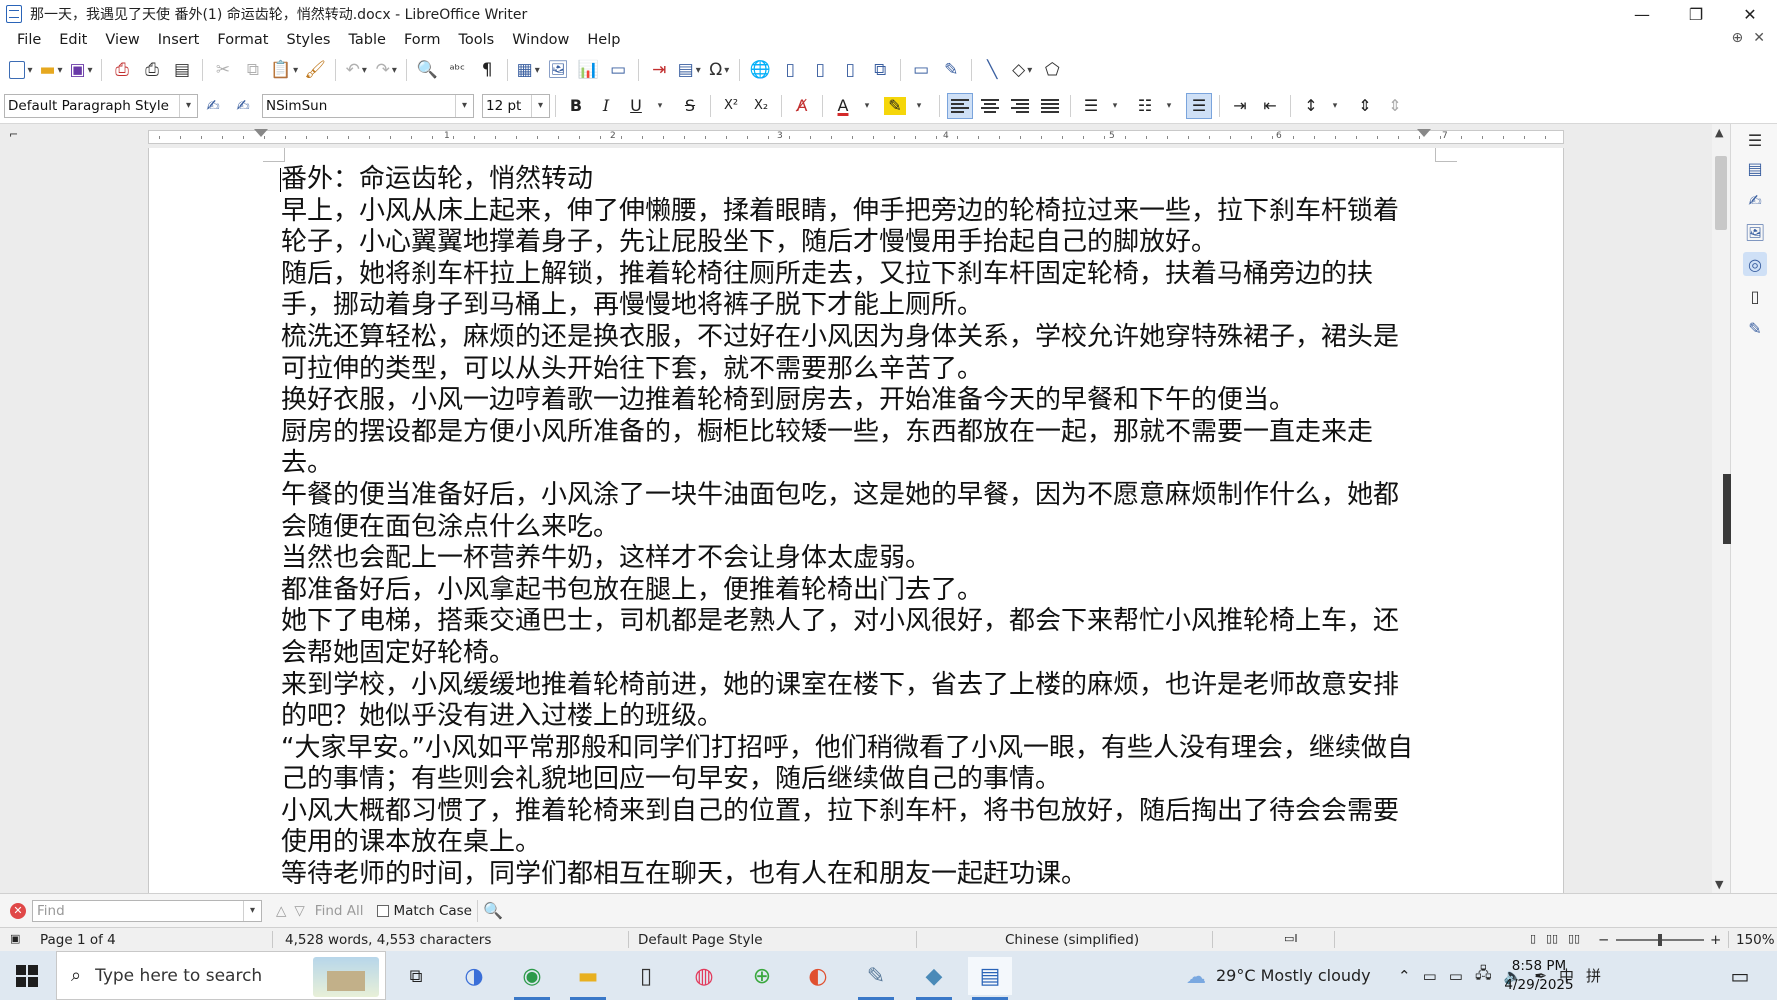  Describe the element at coordinates (356, 70) in the screenshot. I see `undo-icon: ↶` at that location.